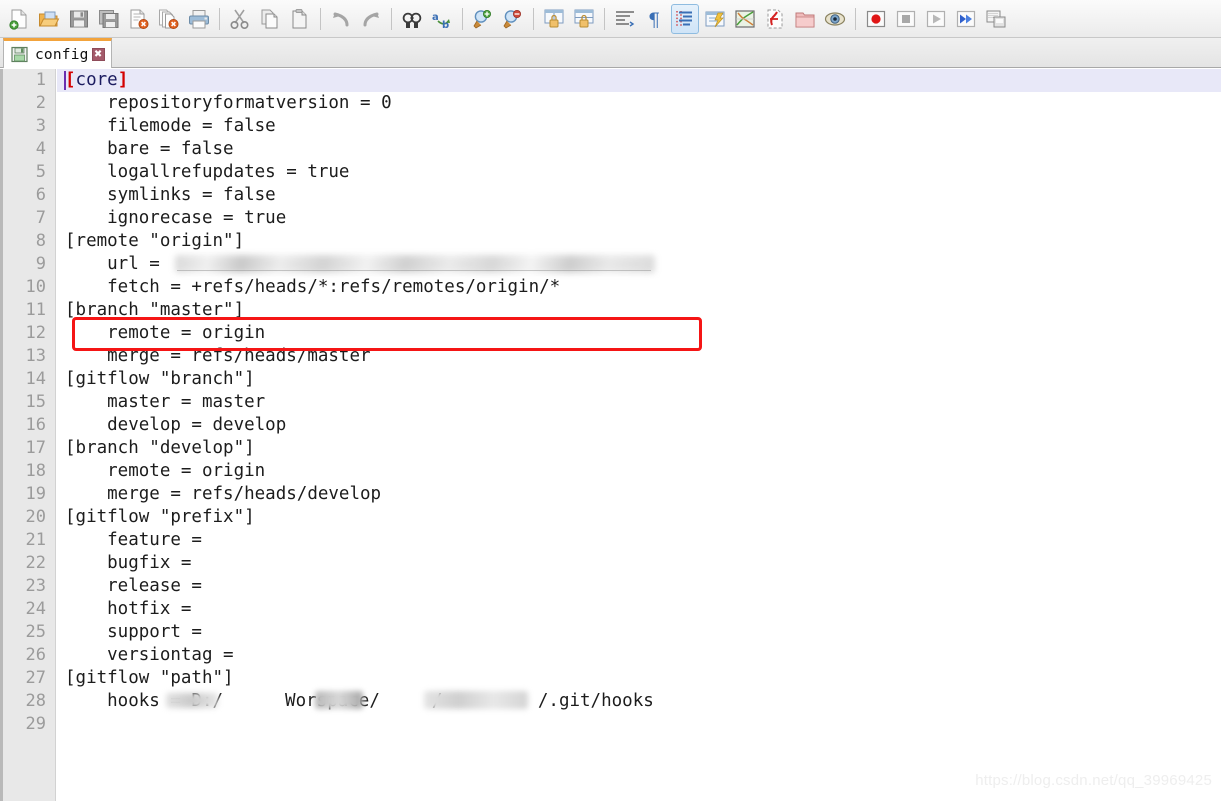 This screenshot has width=1221, height=801. Describe the element at coordinates (19, 54) in the screenshot. I see `floppy-disk-icon` at that location.